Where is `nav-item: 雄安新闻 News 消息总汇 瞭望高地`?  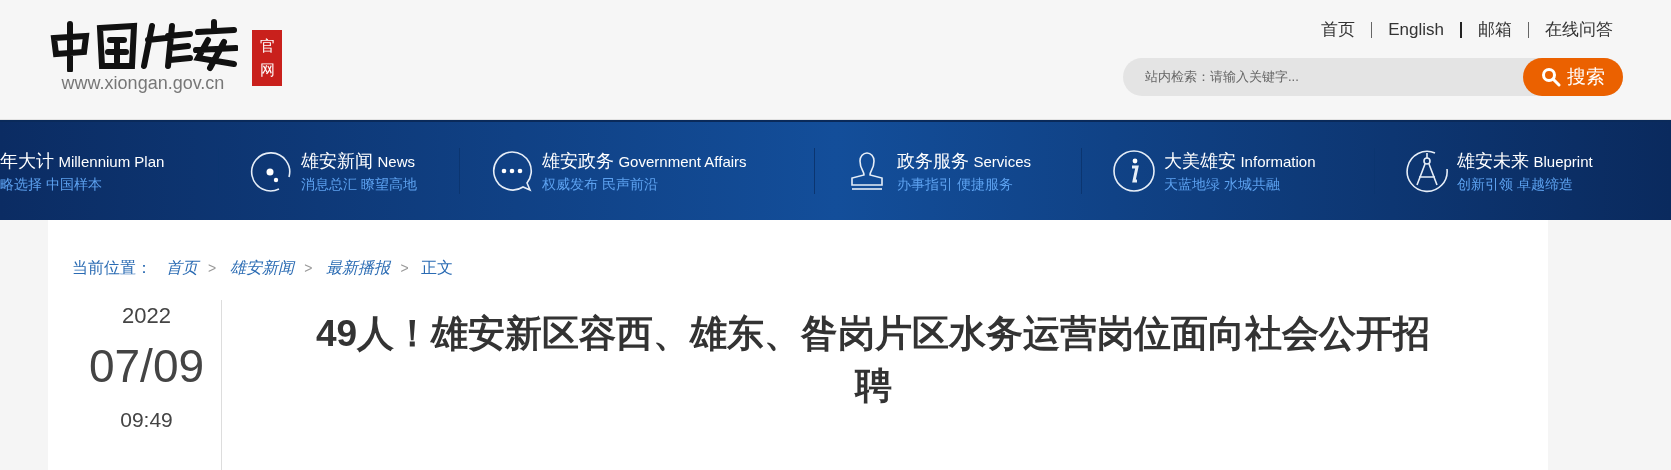
nav-item: 雄安新闻 News 消息总汇 瞭望高地 is located at coordinates (359, 171).